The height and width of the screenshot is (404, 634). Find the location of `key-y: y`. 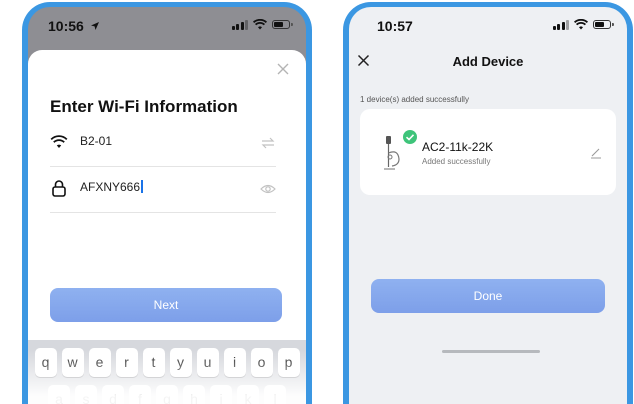

key-y: y is located at coordinates (180, 362).